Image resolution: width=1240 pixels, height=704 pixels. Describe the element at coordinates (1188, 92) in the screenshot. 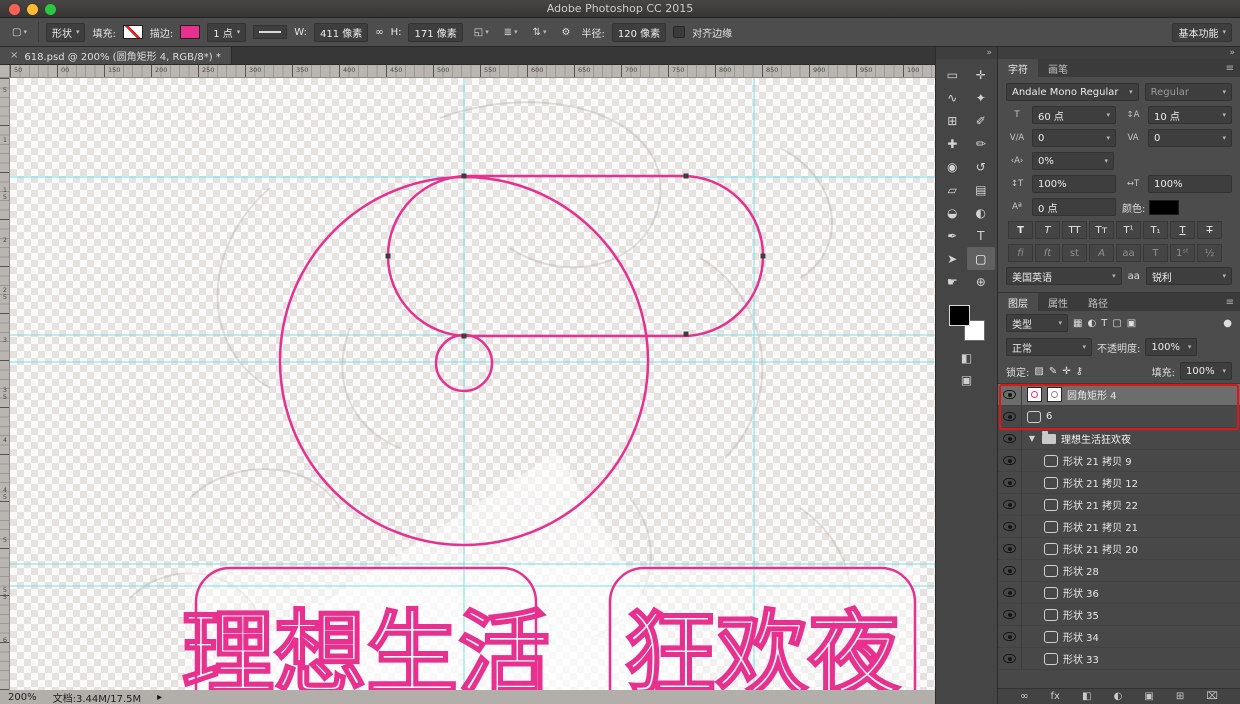

I see `font-style-select: Regular ▾` at that location.